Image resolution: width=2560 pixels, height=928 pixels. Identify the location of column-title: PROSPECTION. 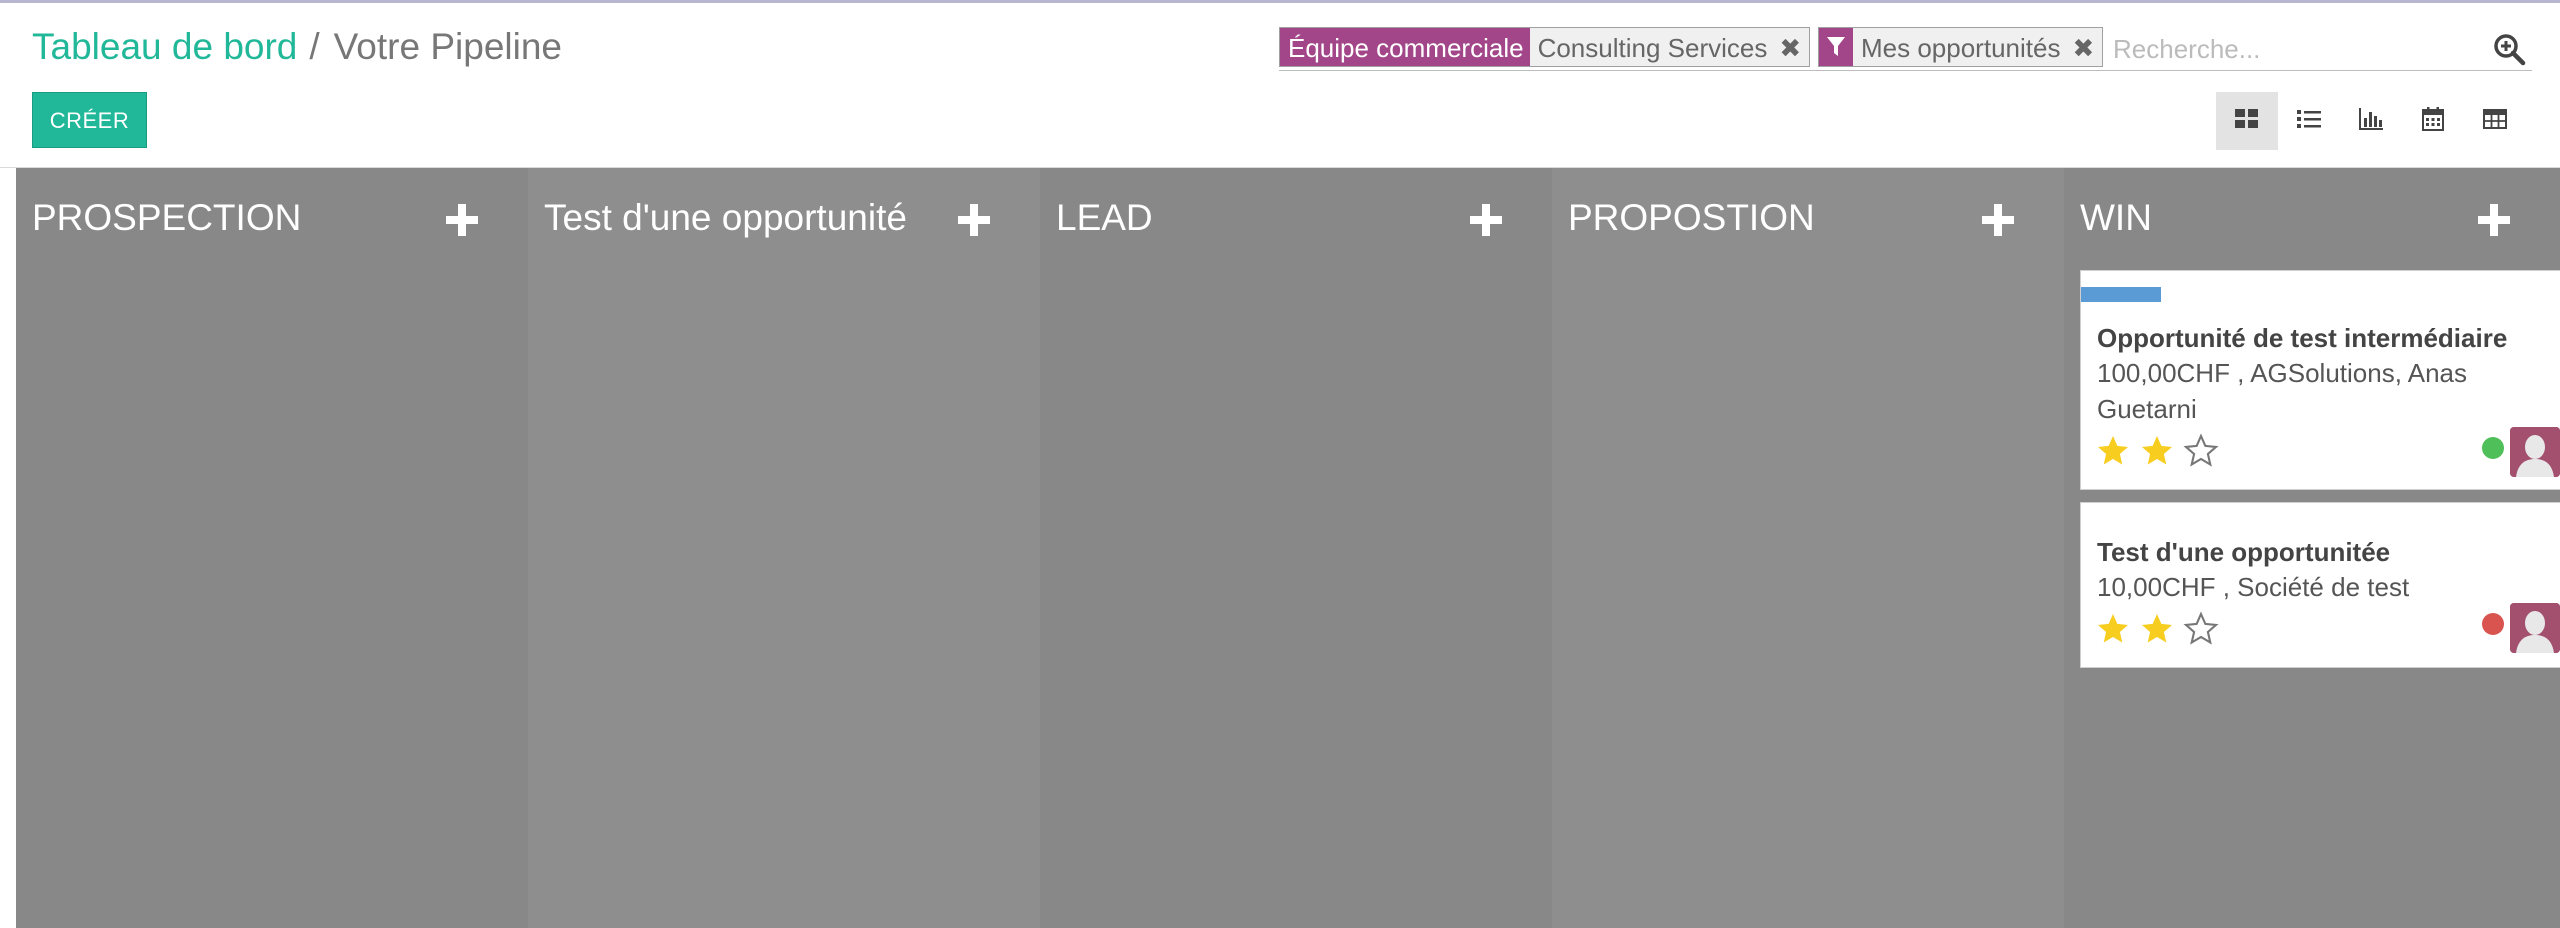
(166, 218).